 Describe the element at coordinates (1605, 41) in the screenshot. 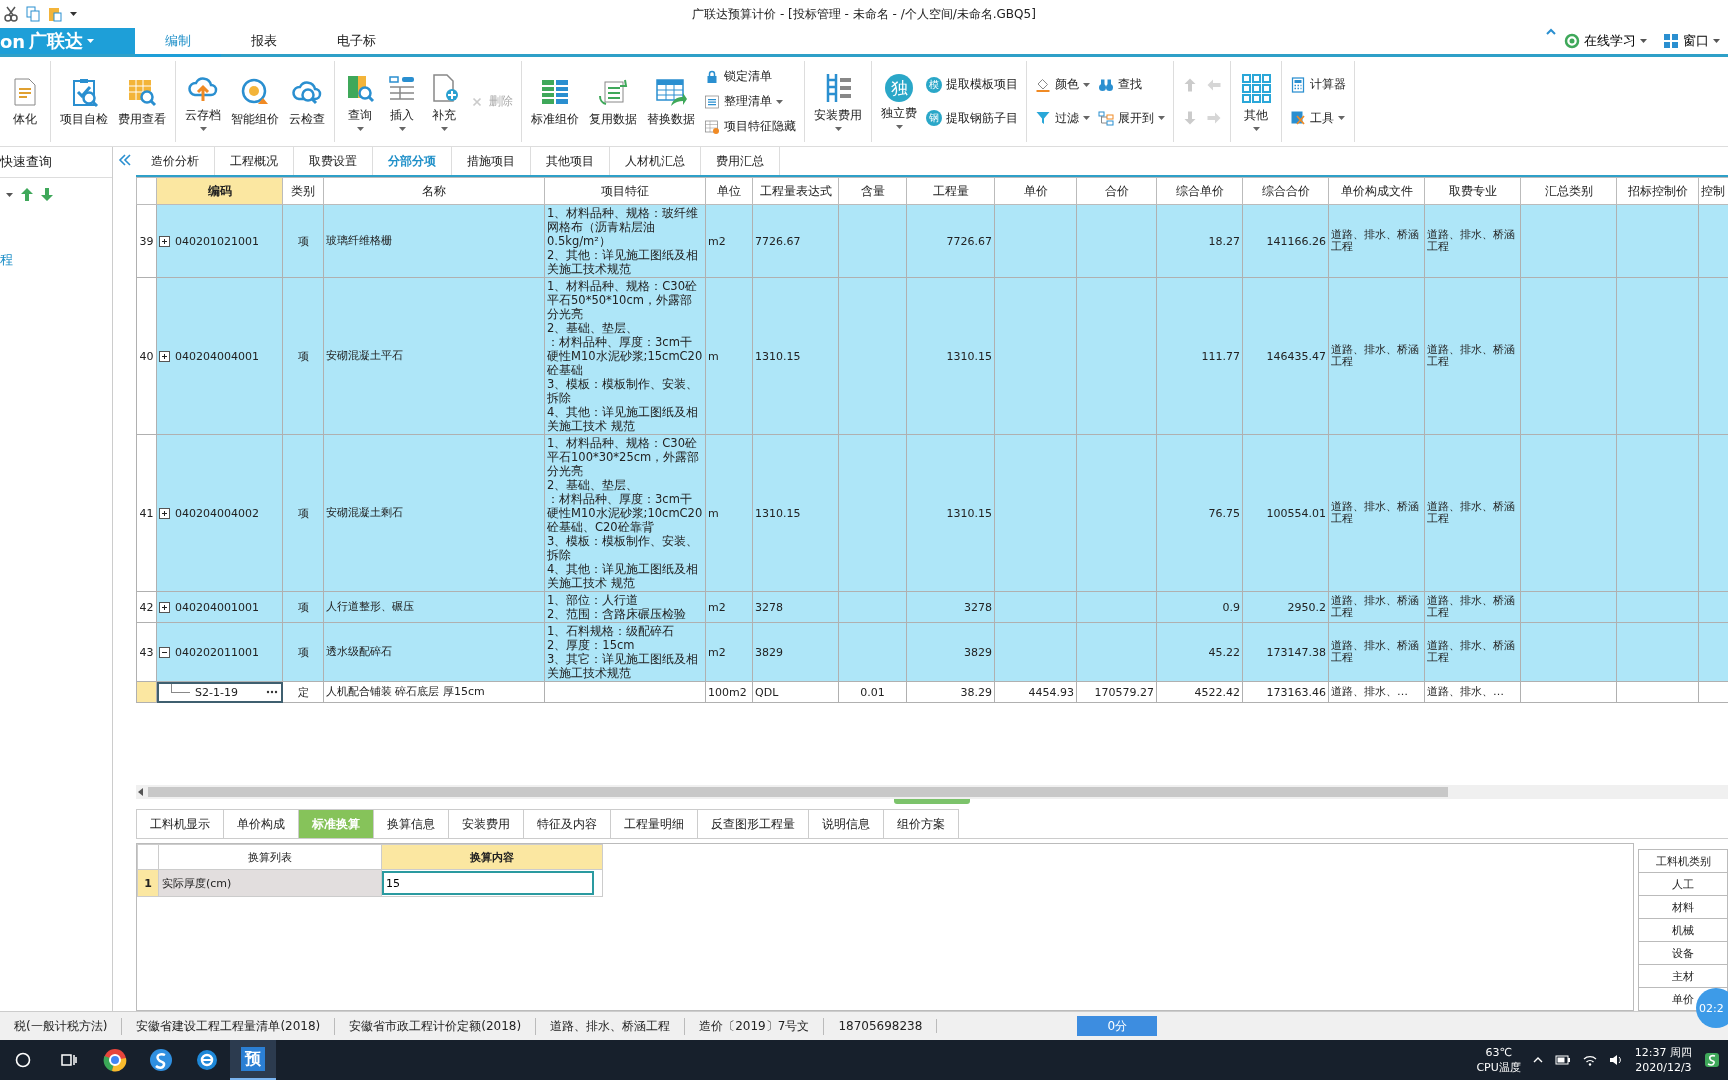

I see `menu-button: 在线学习` at that location.